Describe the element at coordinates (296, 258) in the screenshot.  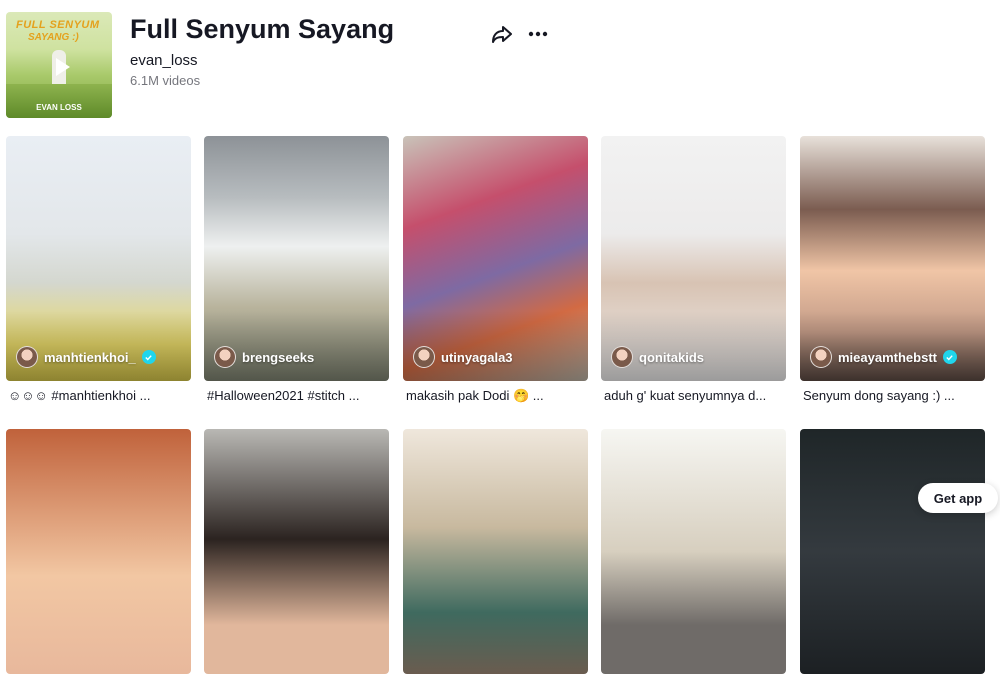
I see `video-card: brengseeks` at that location.